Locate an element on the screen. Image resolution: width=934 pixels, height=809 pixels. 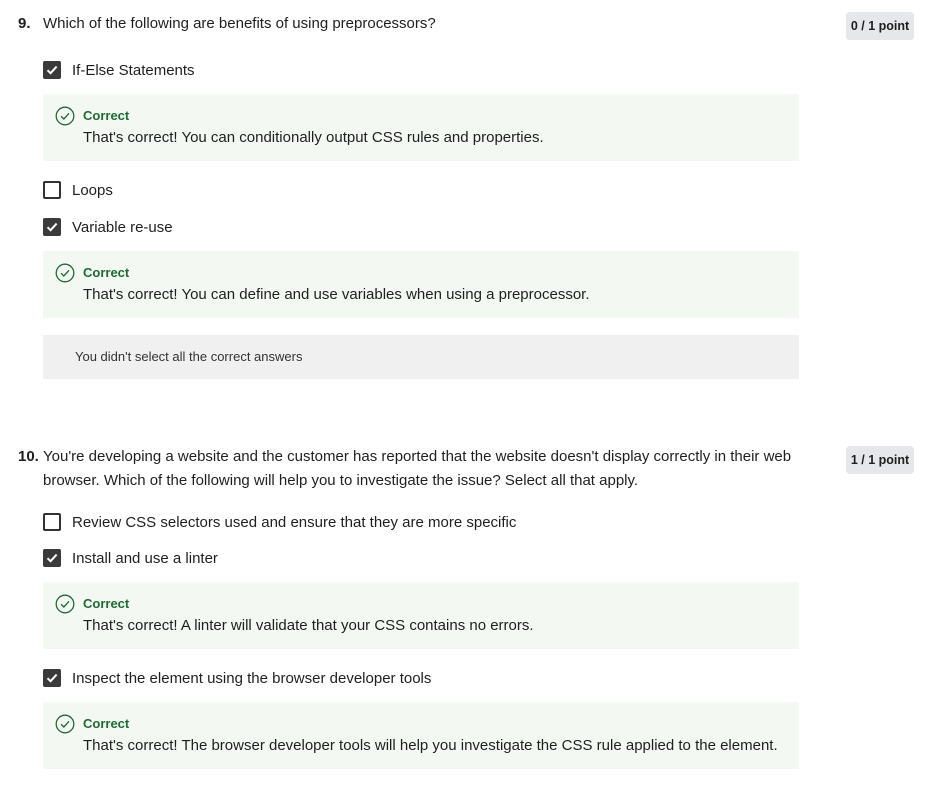
question-number: 9. is located at coordinates (24, 23).